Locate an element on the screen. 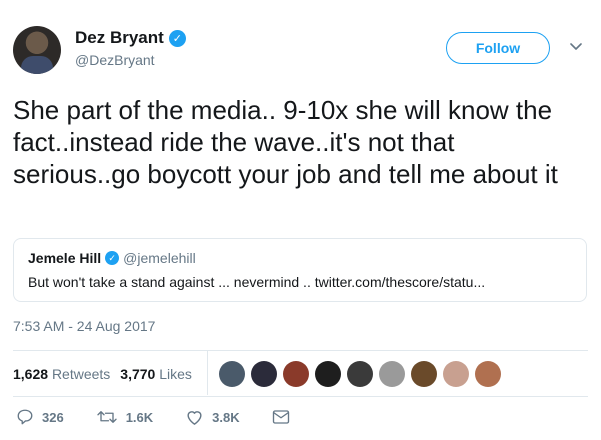  engagement-stats: 1,628 Retweets 3,770 Likes is located at coordinates (102, 374).